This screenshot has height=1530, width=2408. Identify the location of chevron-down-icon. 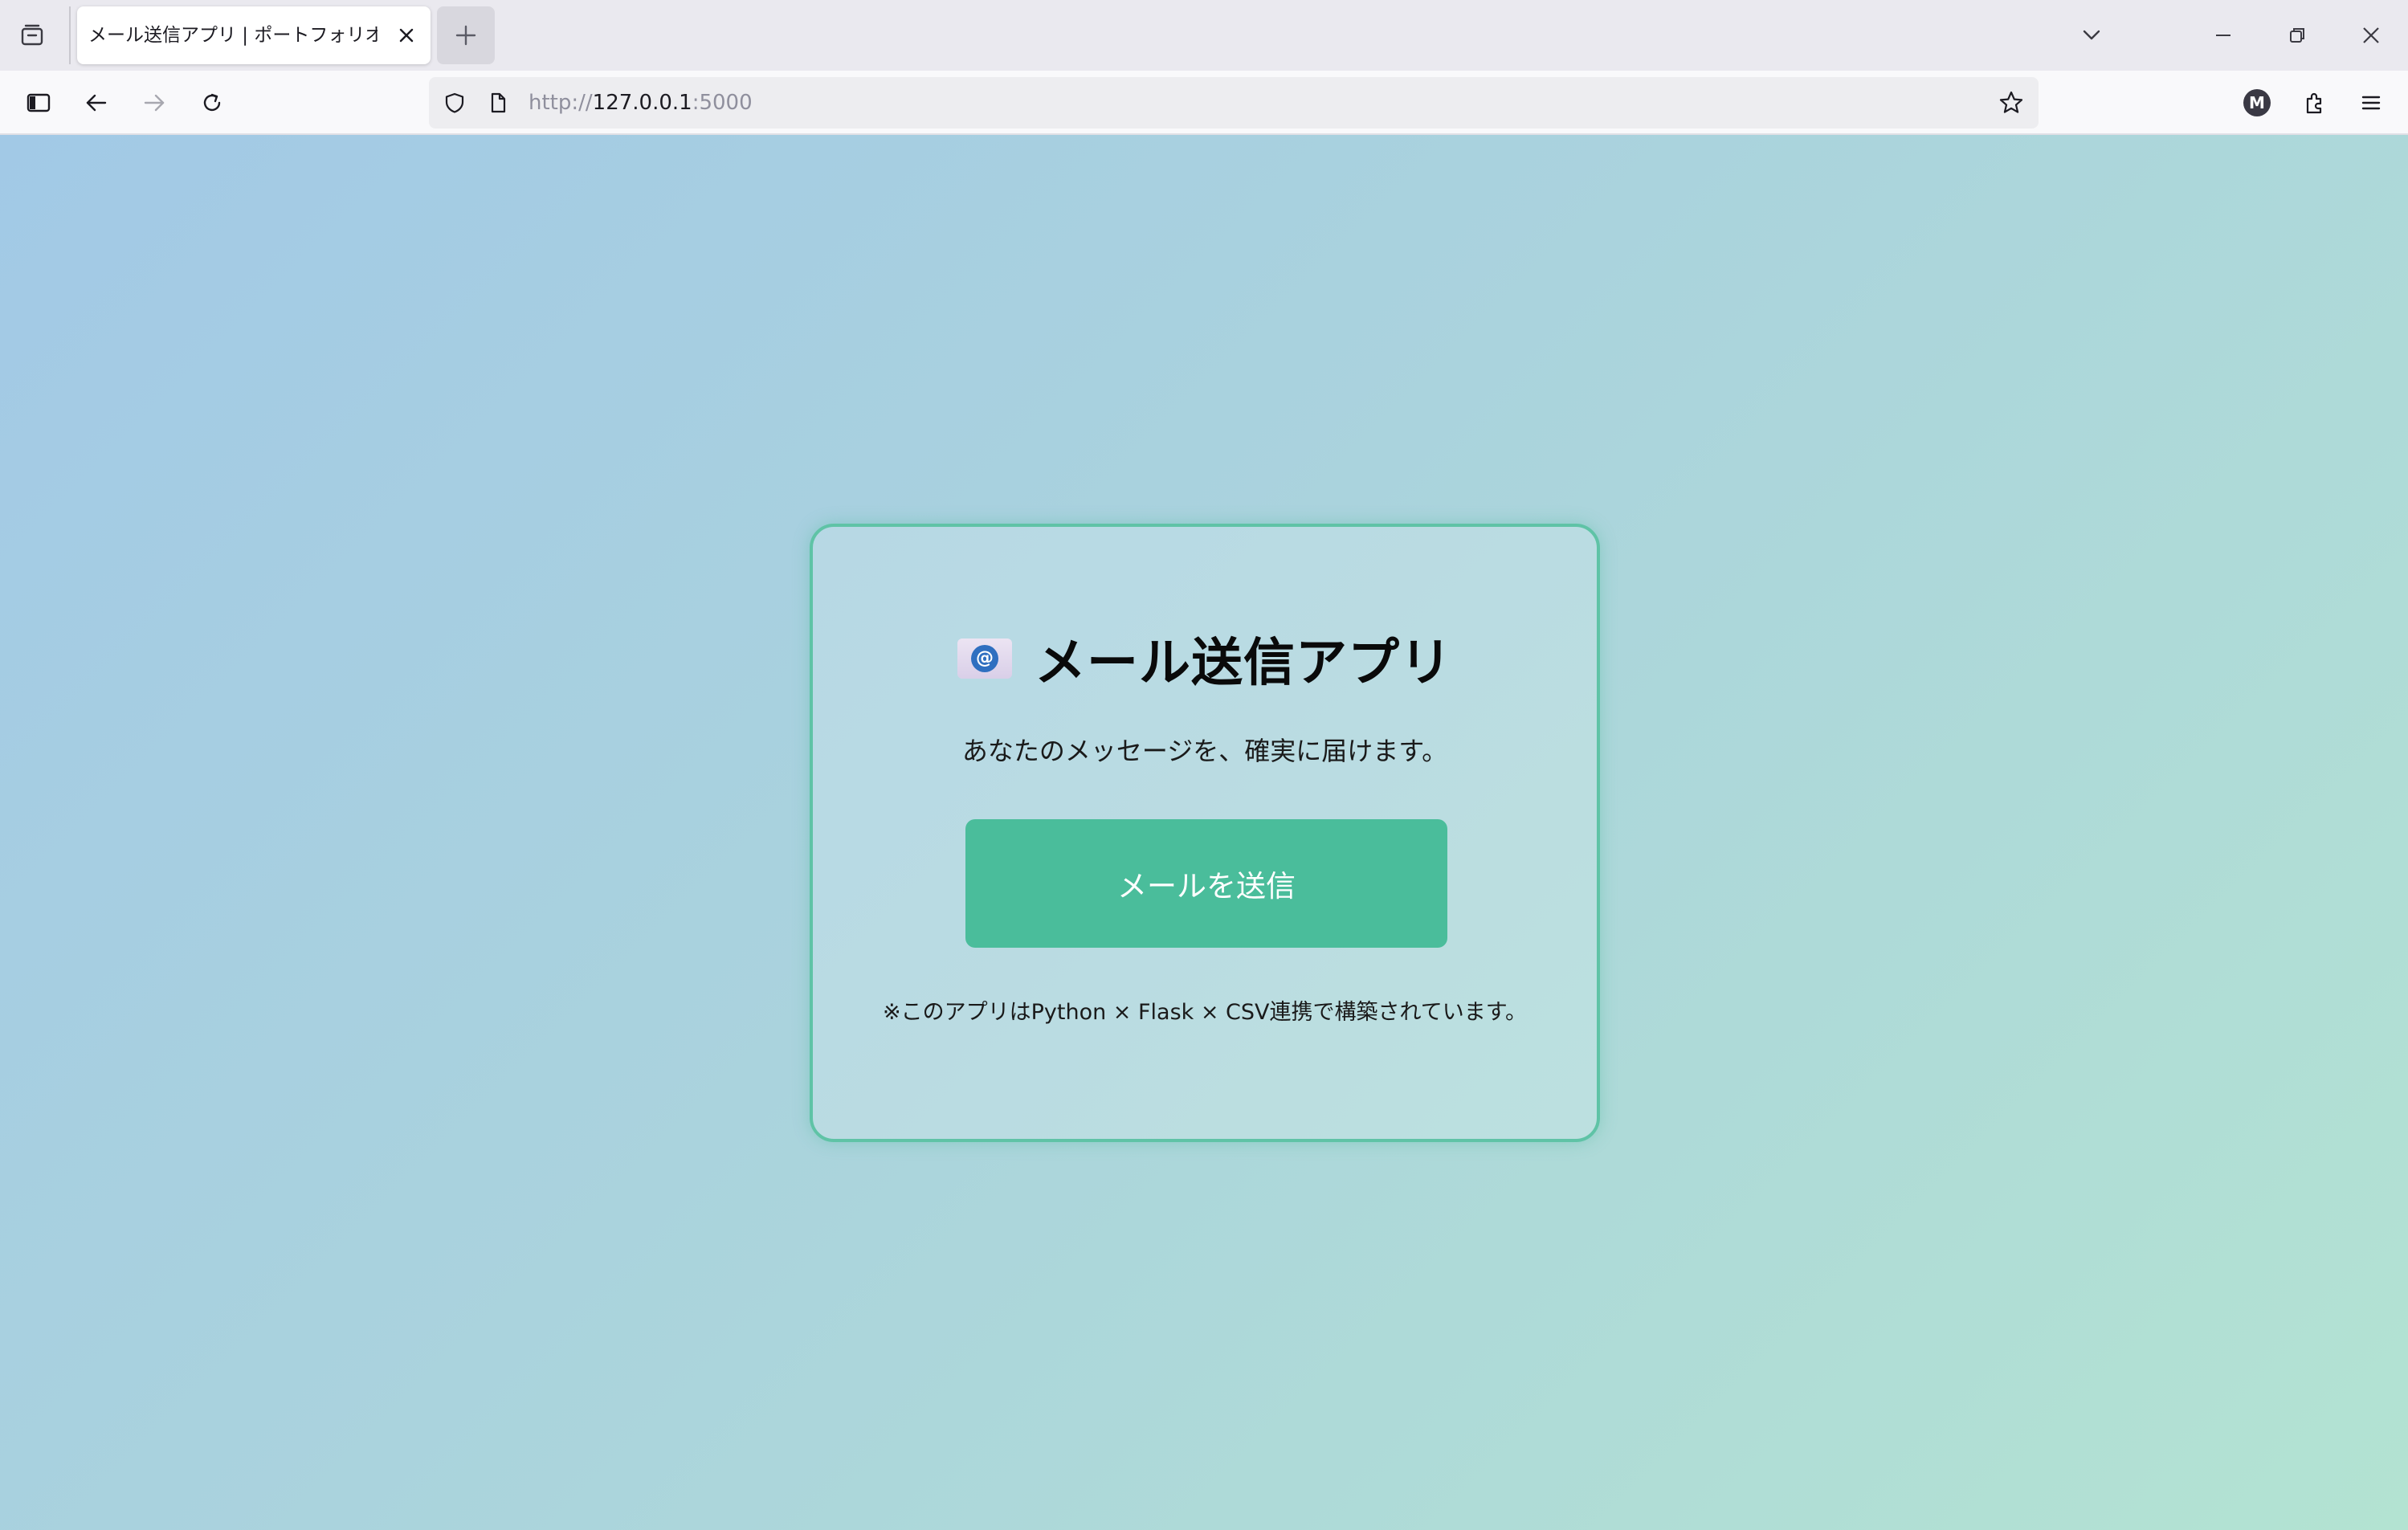
(2091, 35).